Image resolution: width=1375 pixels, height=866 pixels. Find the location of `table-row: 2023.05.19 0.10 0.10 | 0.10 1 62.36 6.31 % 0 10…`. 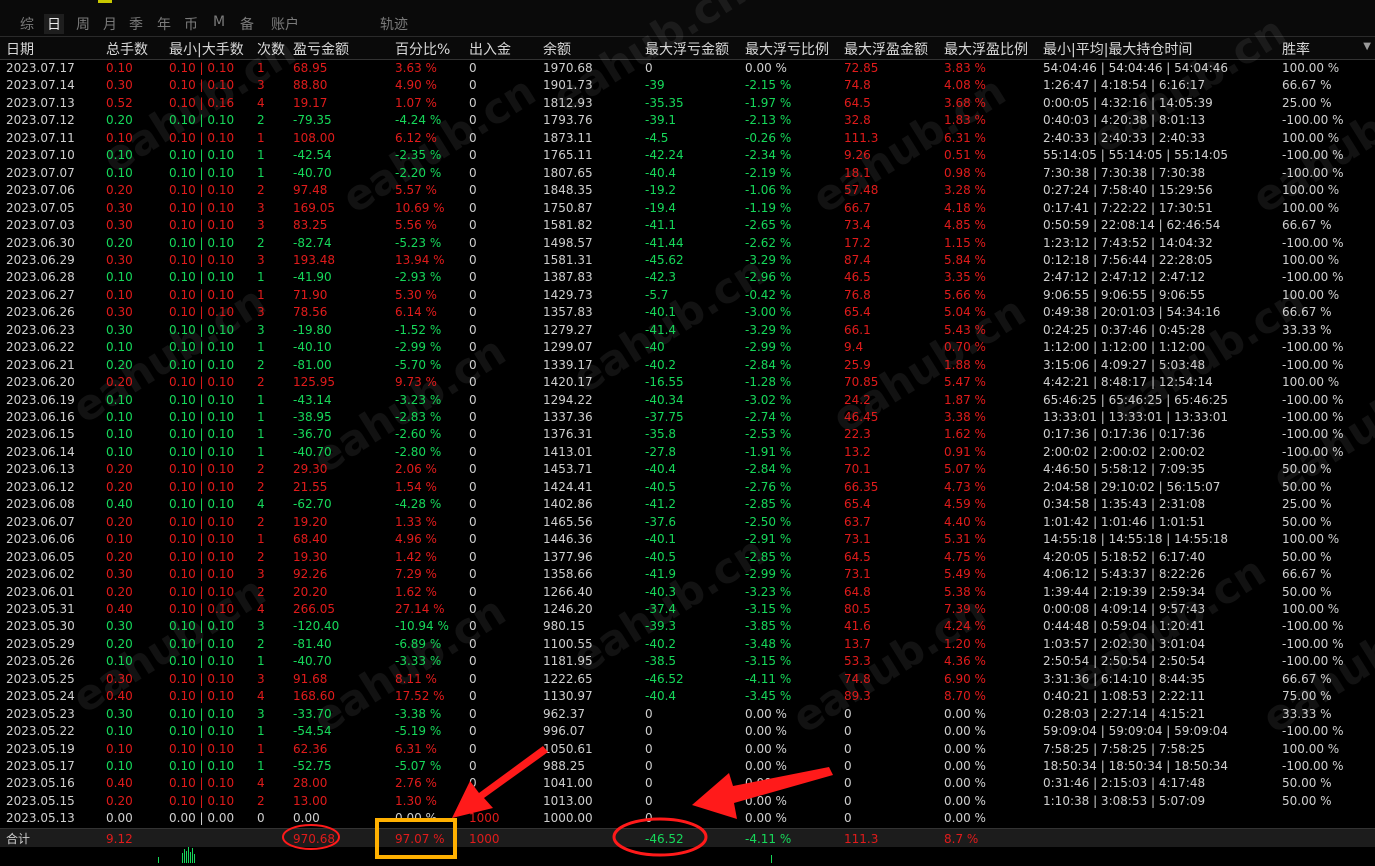

table-row: 2023.05.19 0.10 0.10 | 0.10 1 62.36 6.31 % 0 10… is located at coordinates (687, 748).